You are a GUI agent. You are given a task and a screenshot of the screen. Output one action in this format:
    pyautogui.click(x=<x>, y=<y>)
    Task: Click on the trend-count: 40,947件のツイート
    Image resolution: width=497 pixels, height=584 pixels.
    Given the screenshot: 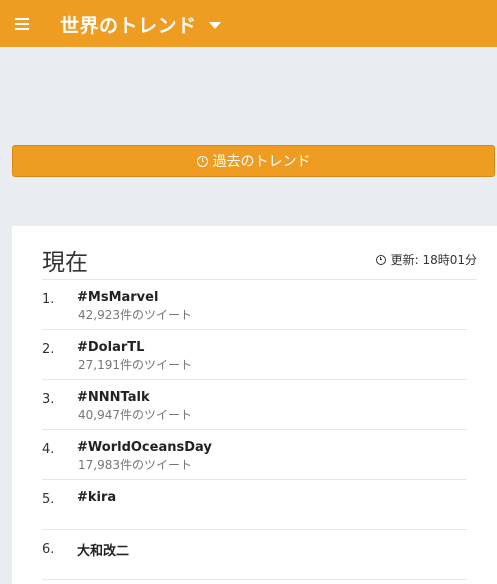 What is the action you would take?
    pyautogui.click(x=135, y=415)
    